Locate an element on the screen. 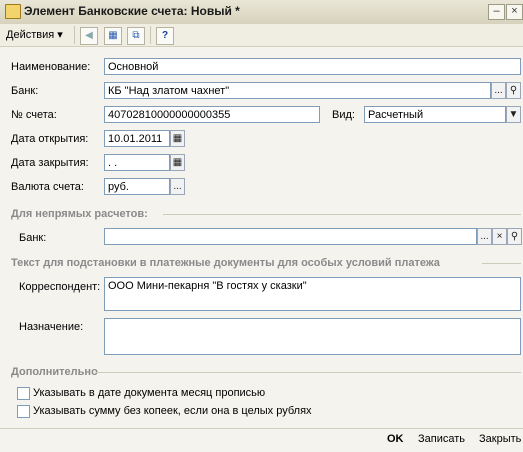 The image size is (523, 452). minimize-icon: – is located at coordinates (496, 12).